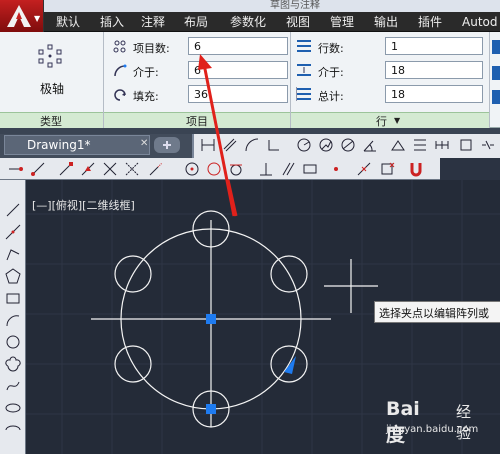 The height and width of the screenshot is (454, 500). What do you see at coordinates (295, 5) in the screenshot?
I see `window-title: 草图与注释` at bounding box center [295, 5].